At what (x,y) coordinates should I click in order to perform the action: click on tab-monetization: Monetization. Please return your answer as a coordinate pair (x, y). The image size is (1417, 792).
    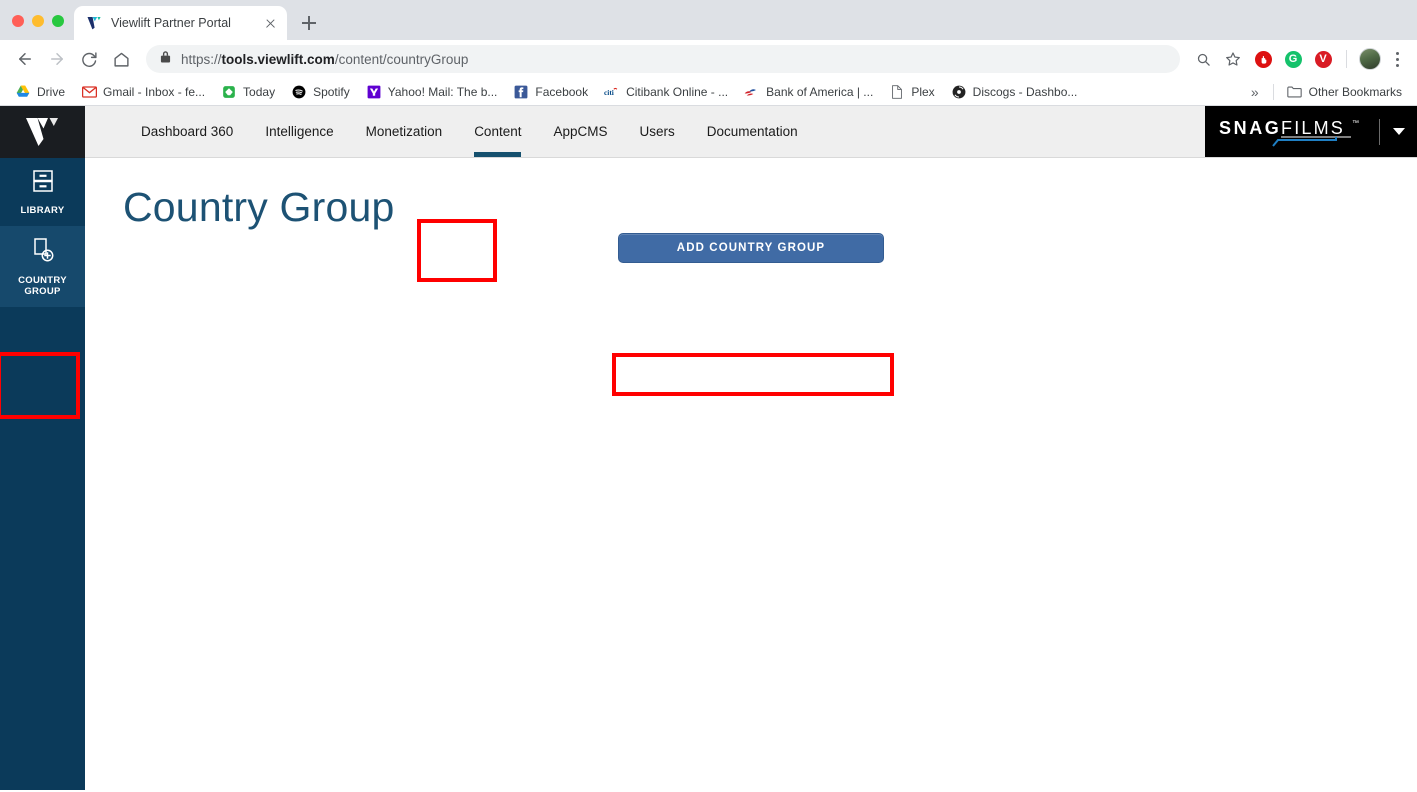
    Looking at the image, I should click on (404, 131).